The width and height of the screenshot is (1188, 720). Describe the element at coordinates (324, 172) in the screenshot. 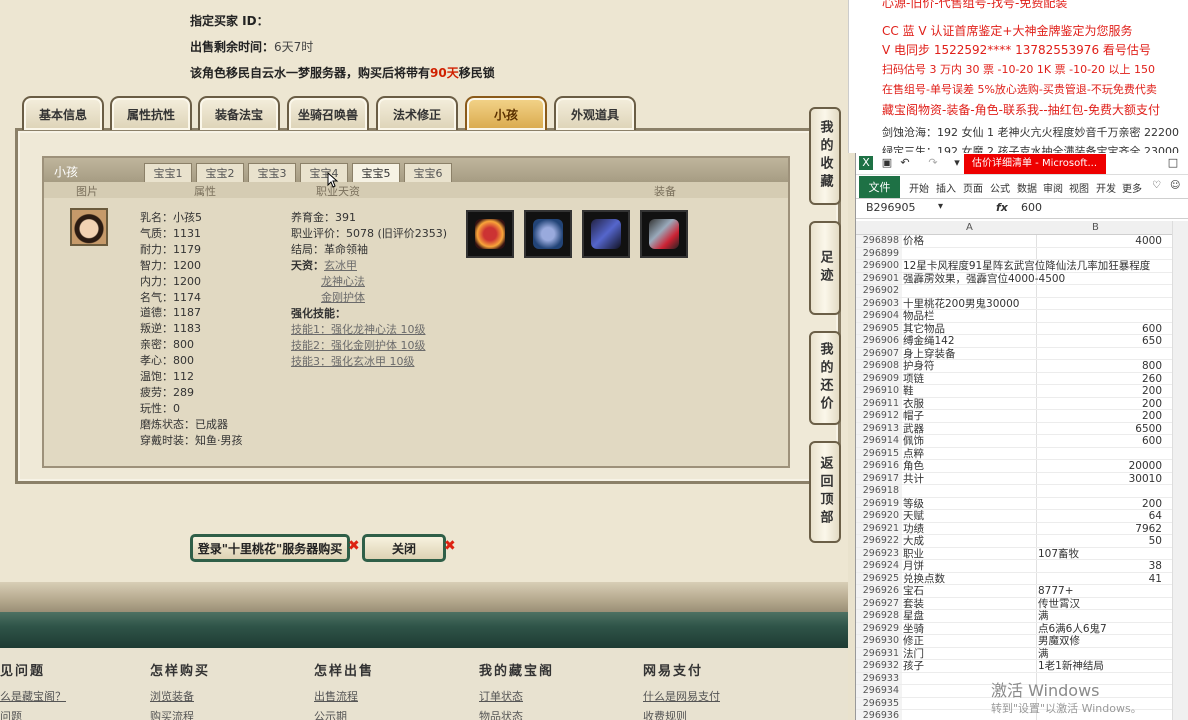

I see `subtab-baby-4: 宝宝4` at that location.